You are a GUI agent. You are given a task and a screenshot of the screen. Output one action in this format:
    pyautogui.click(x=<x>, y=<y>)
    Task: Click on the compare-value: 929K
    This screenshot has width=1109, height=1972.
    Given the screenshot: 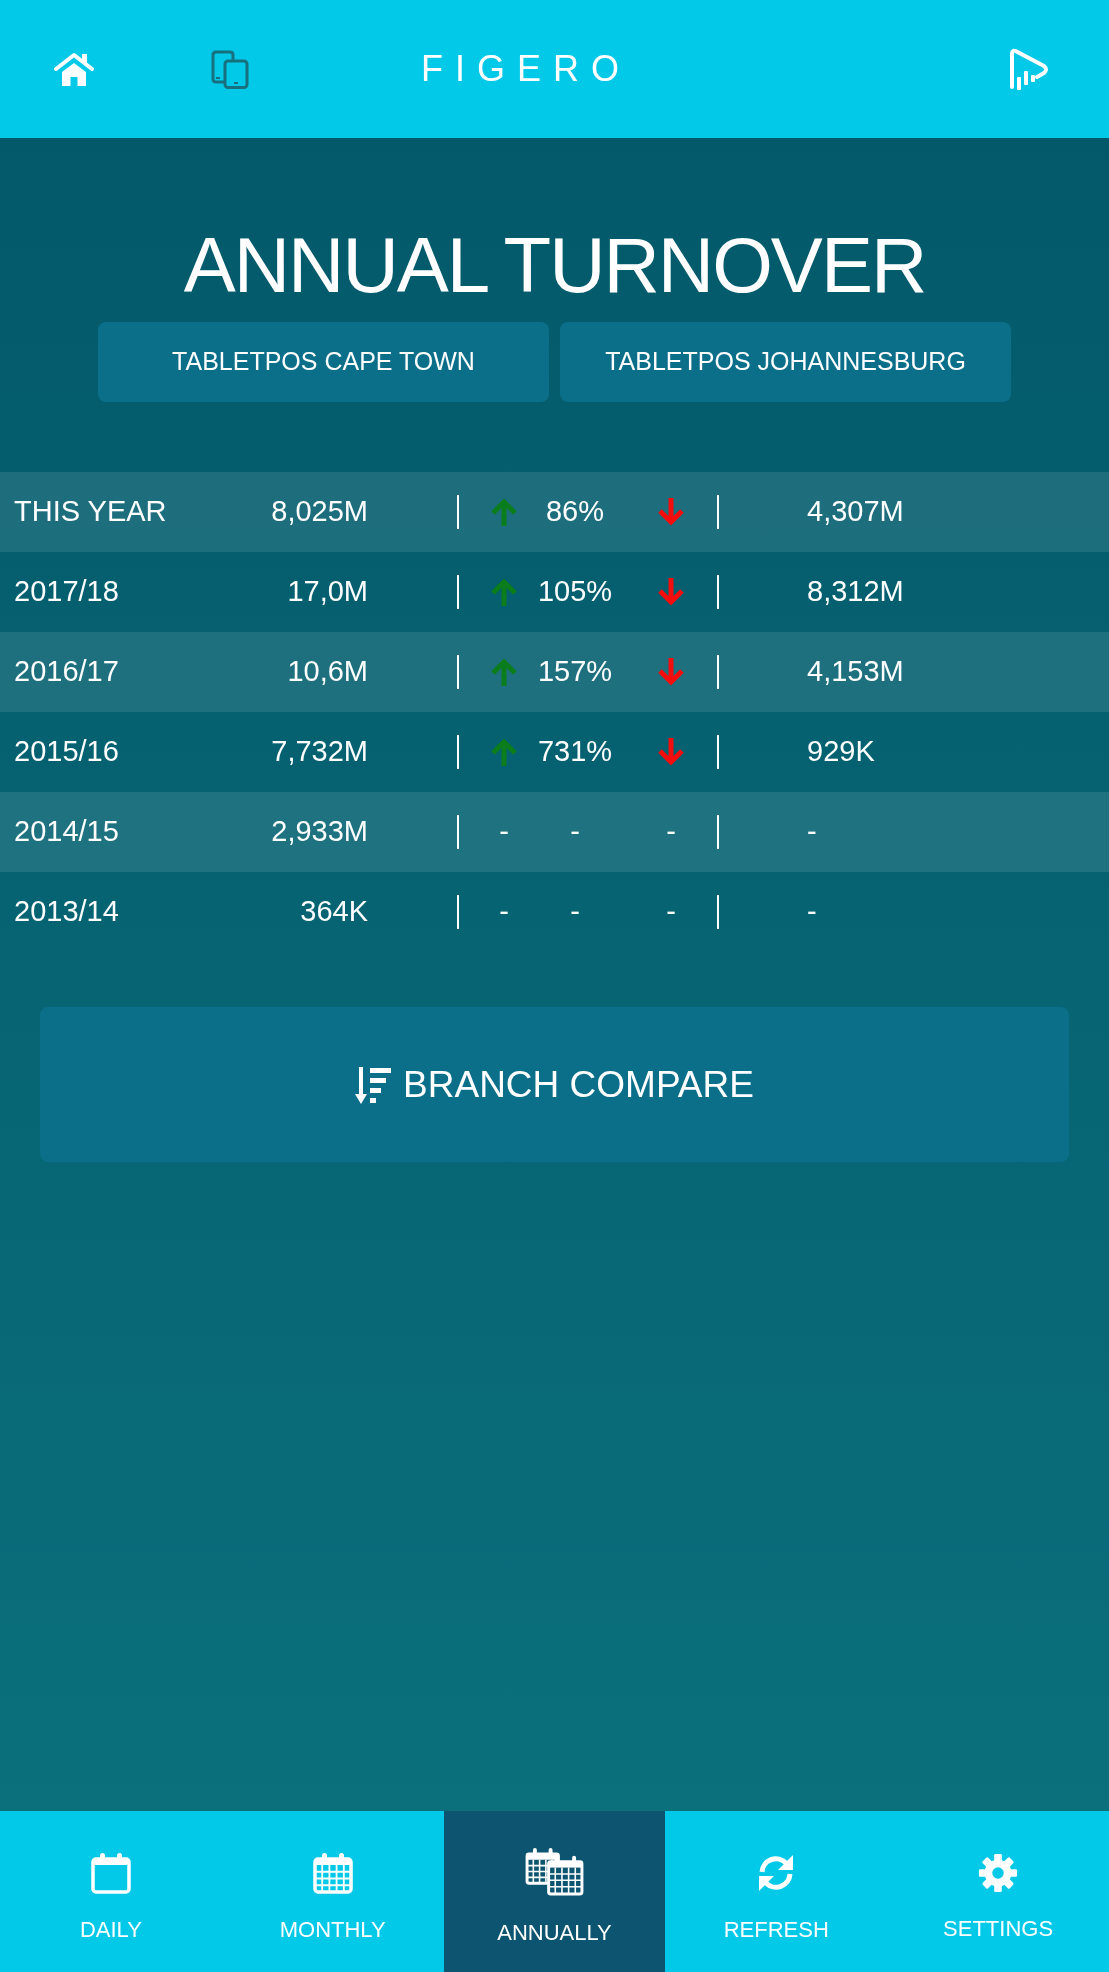 What is the action you would take?
    pyautogui.click(x=841, y=752)
    